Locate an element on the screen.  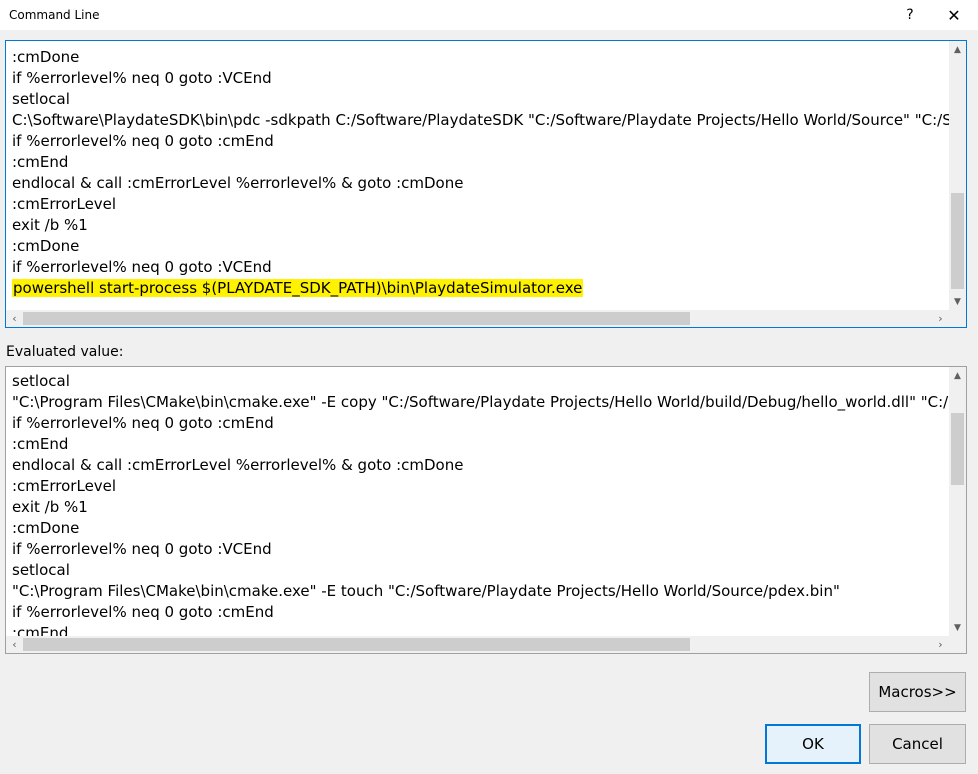
help-icon: ? is located at coordinates (910, 15).